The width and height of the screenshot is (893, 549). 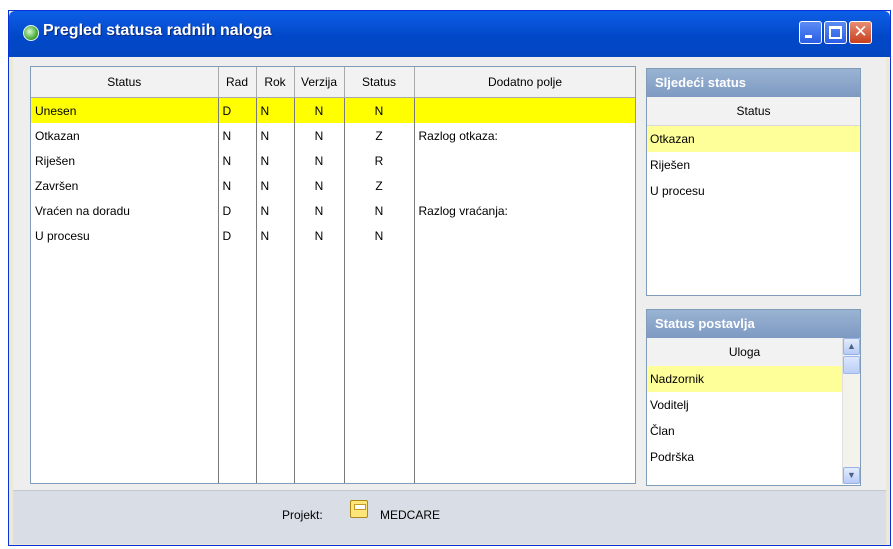 I want to click on list-item: U procesu, so click(x=753, y=191).